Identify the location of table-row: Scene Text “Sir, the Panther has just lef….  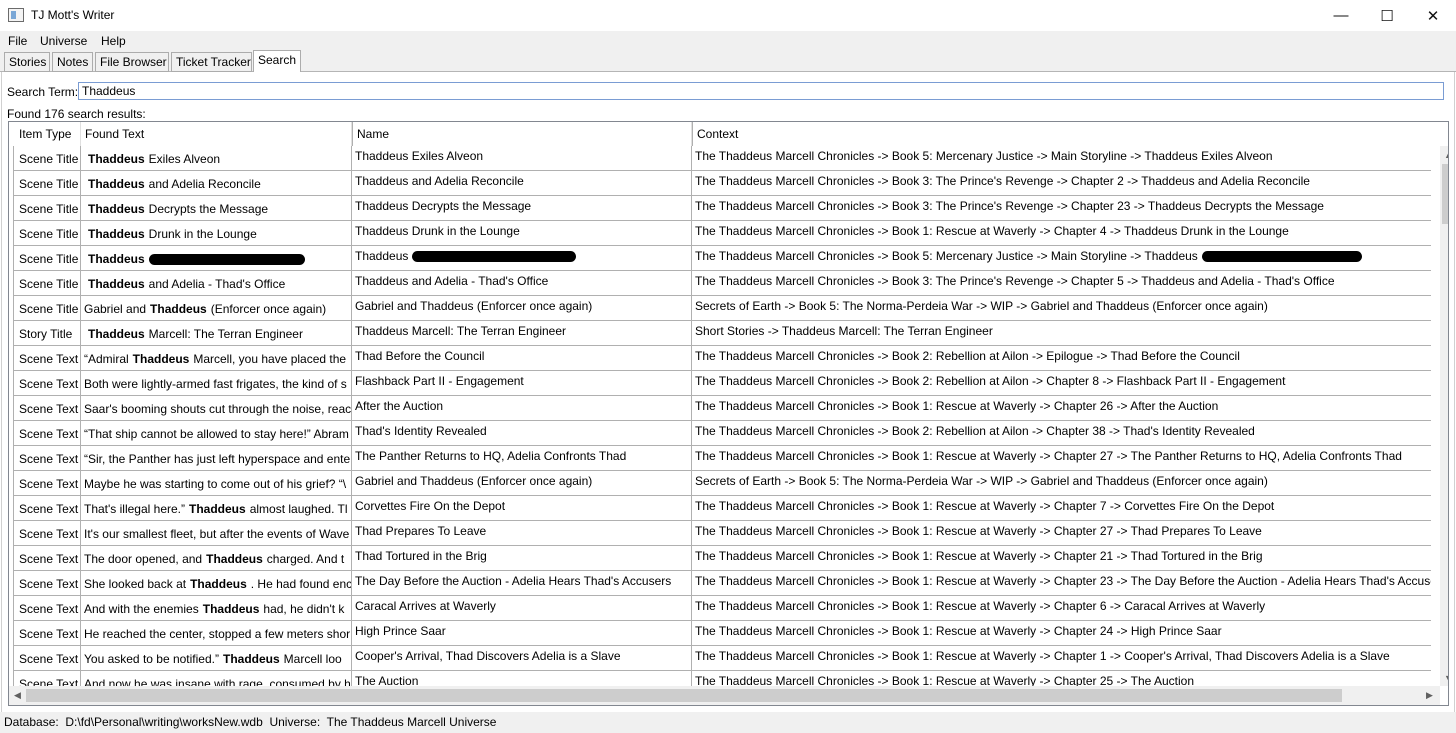
(722, 458).